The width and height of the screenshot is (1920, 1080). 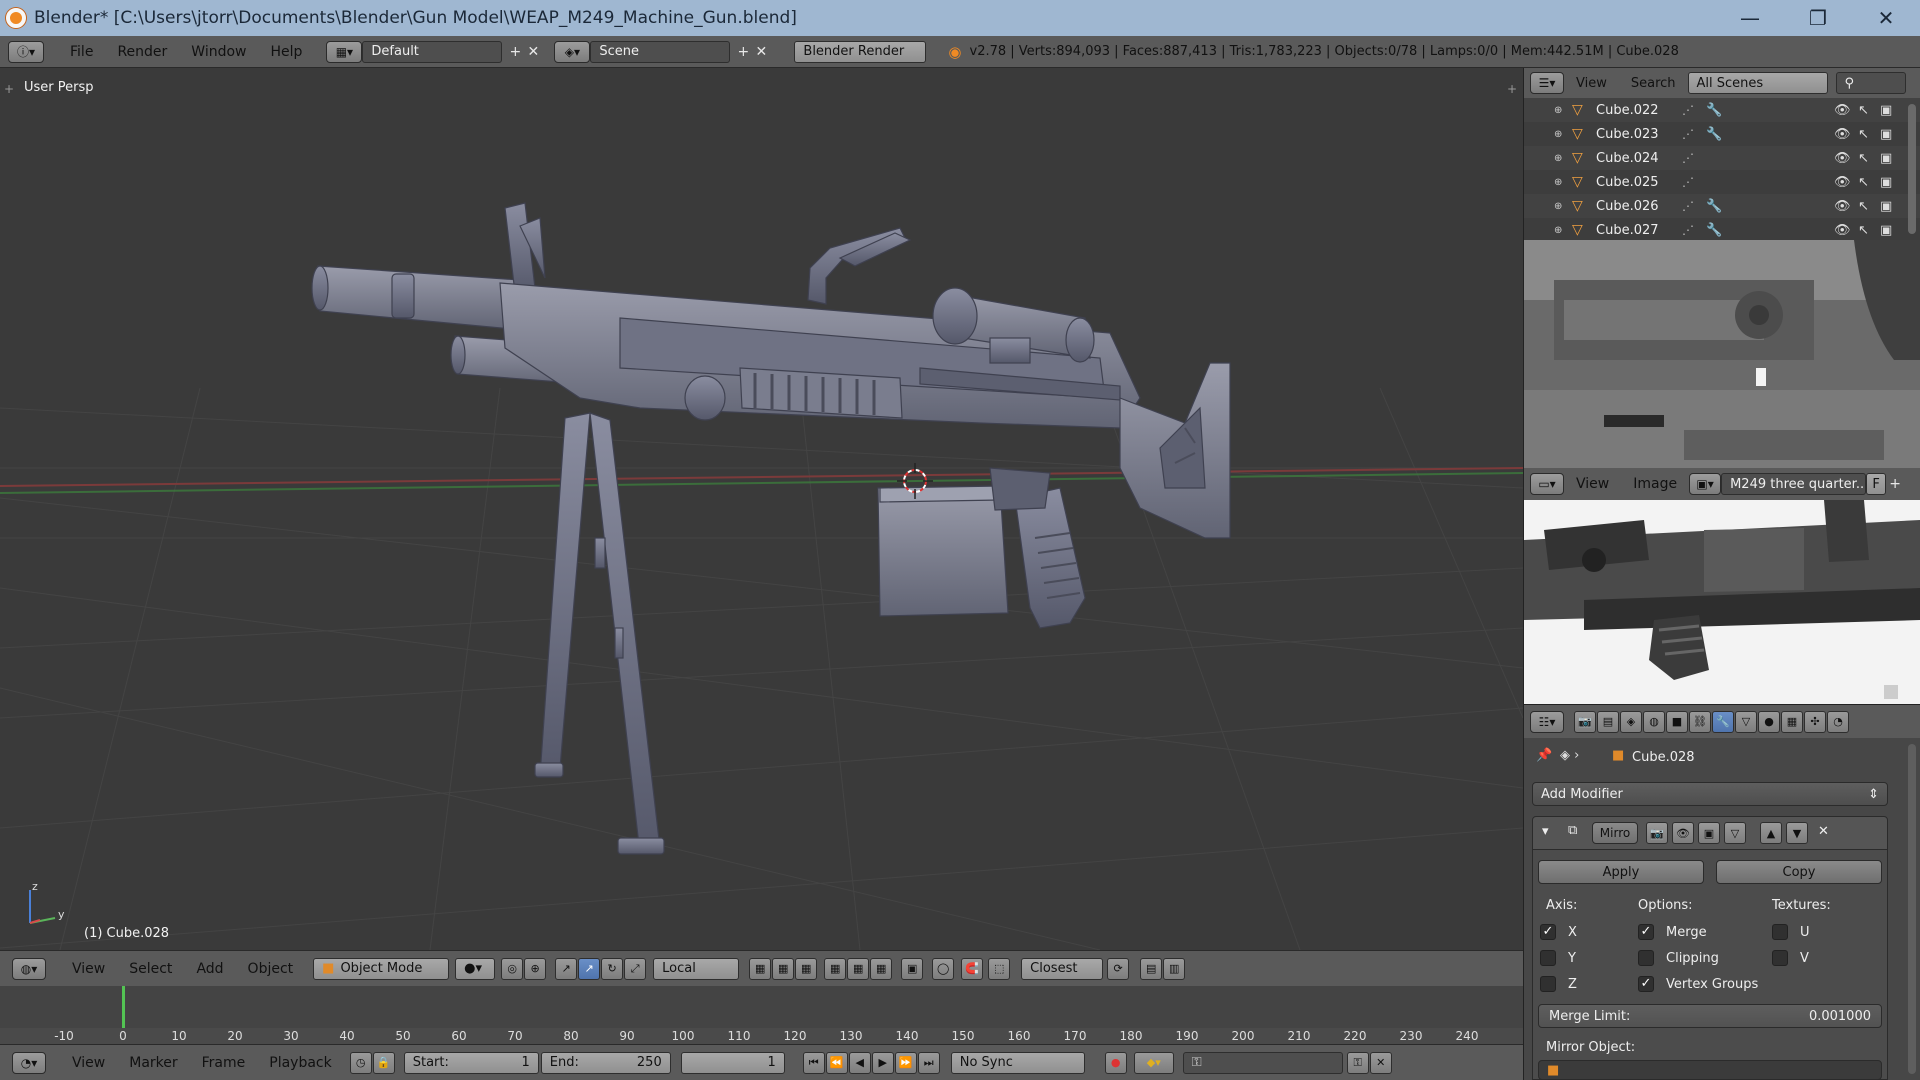 What do you see at coordinates (1721, 354) in the screenshot?
I see `reference-image-closeup` at bounding box center [1721, 354].